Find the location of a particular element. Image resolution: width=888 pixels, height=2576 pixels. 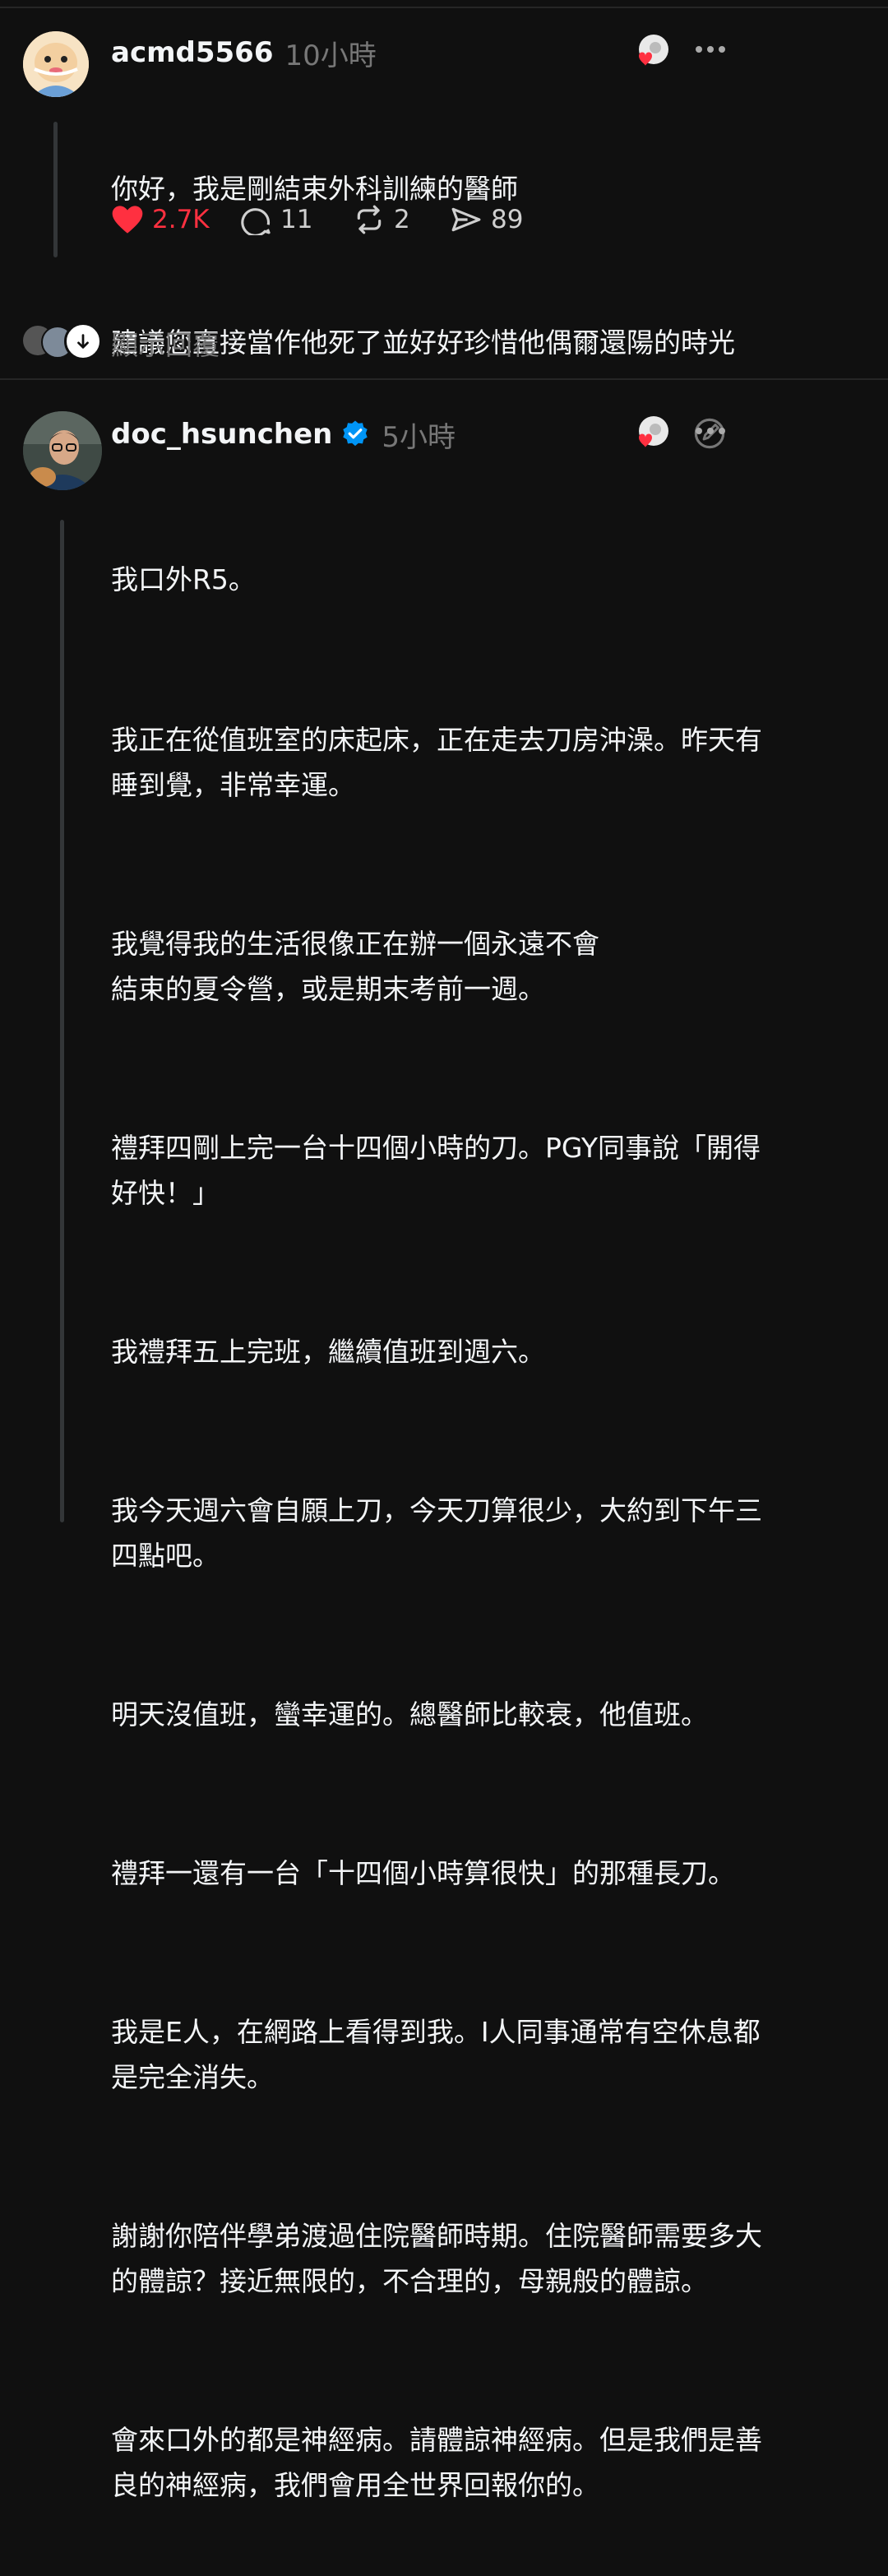

post-header: doc_hsunchen 5小時 is located at coordinates (283, 435).